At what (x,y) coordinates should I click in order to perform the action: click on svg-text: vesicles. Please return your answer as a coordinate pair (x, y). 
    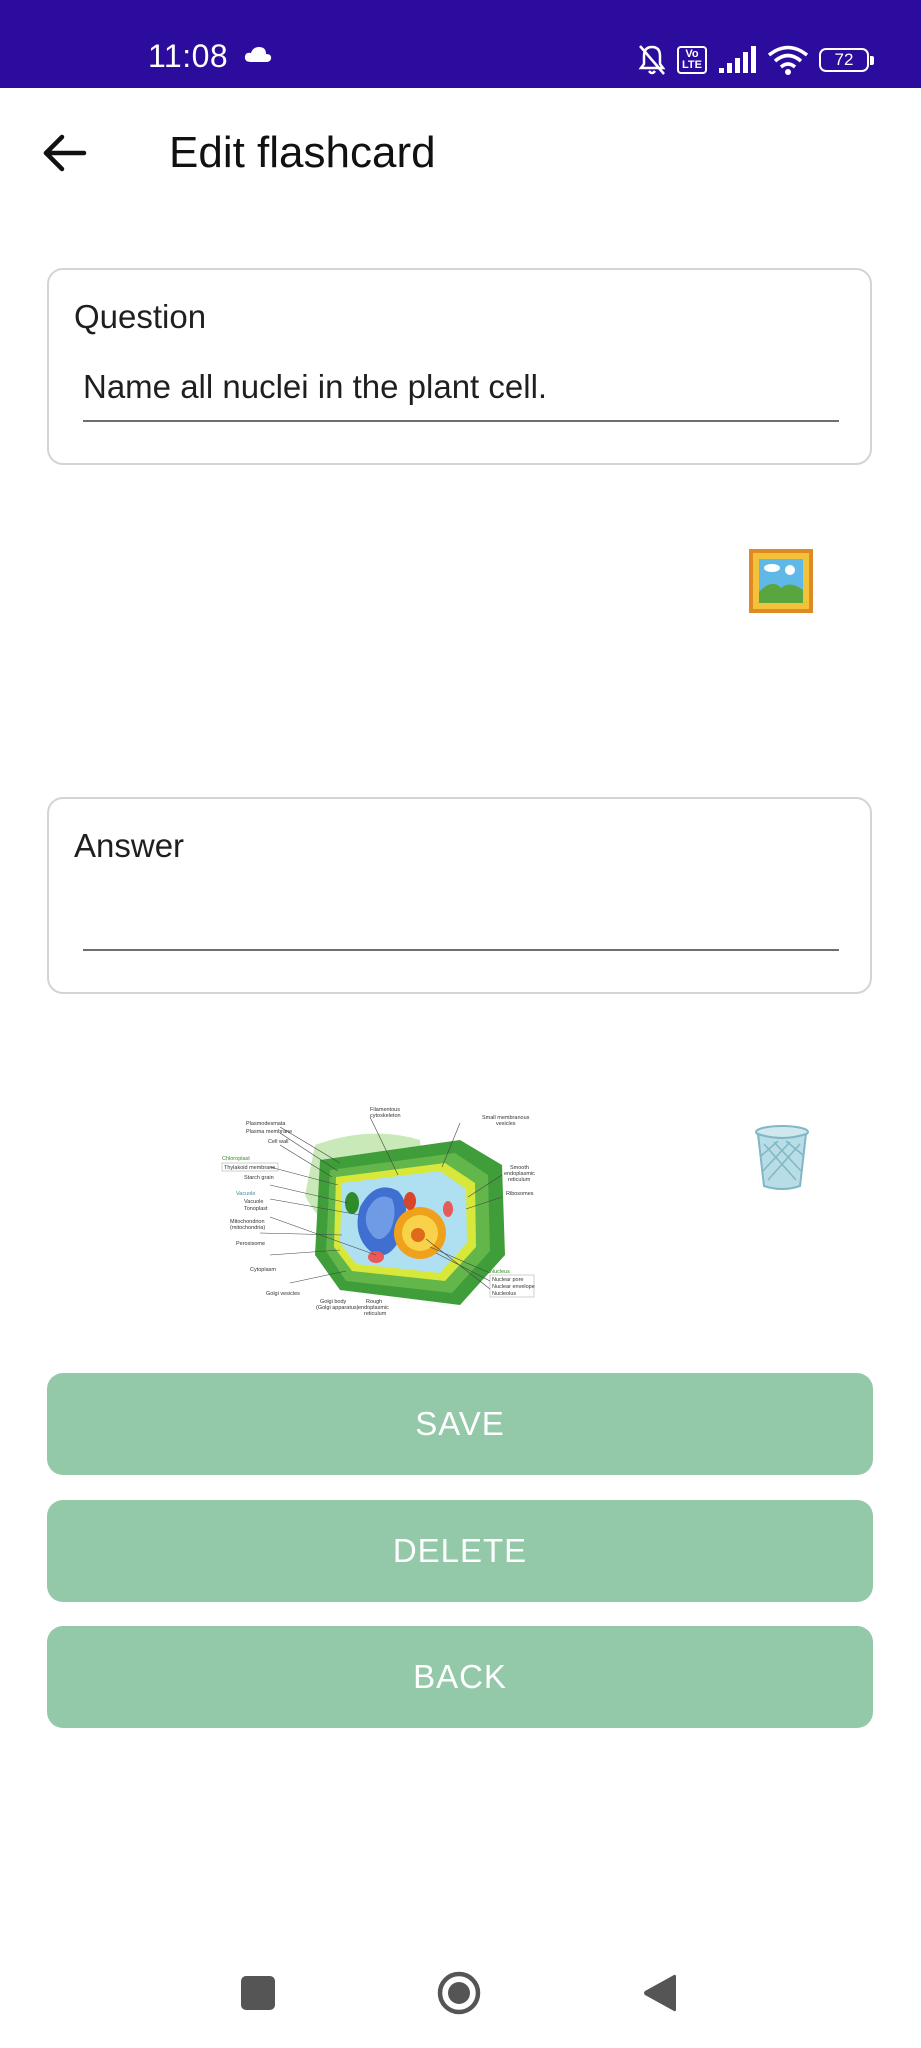
    Looking at the image, I should click on (506, 1124).